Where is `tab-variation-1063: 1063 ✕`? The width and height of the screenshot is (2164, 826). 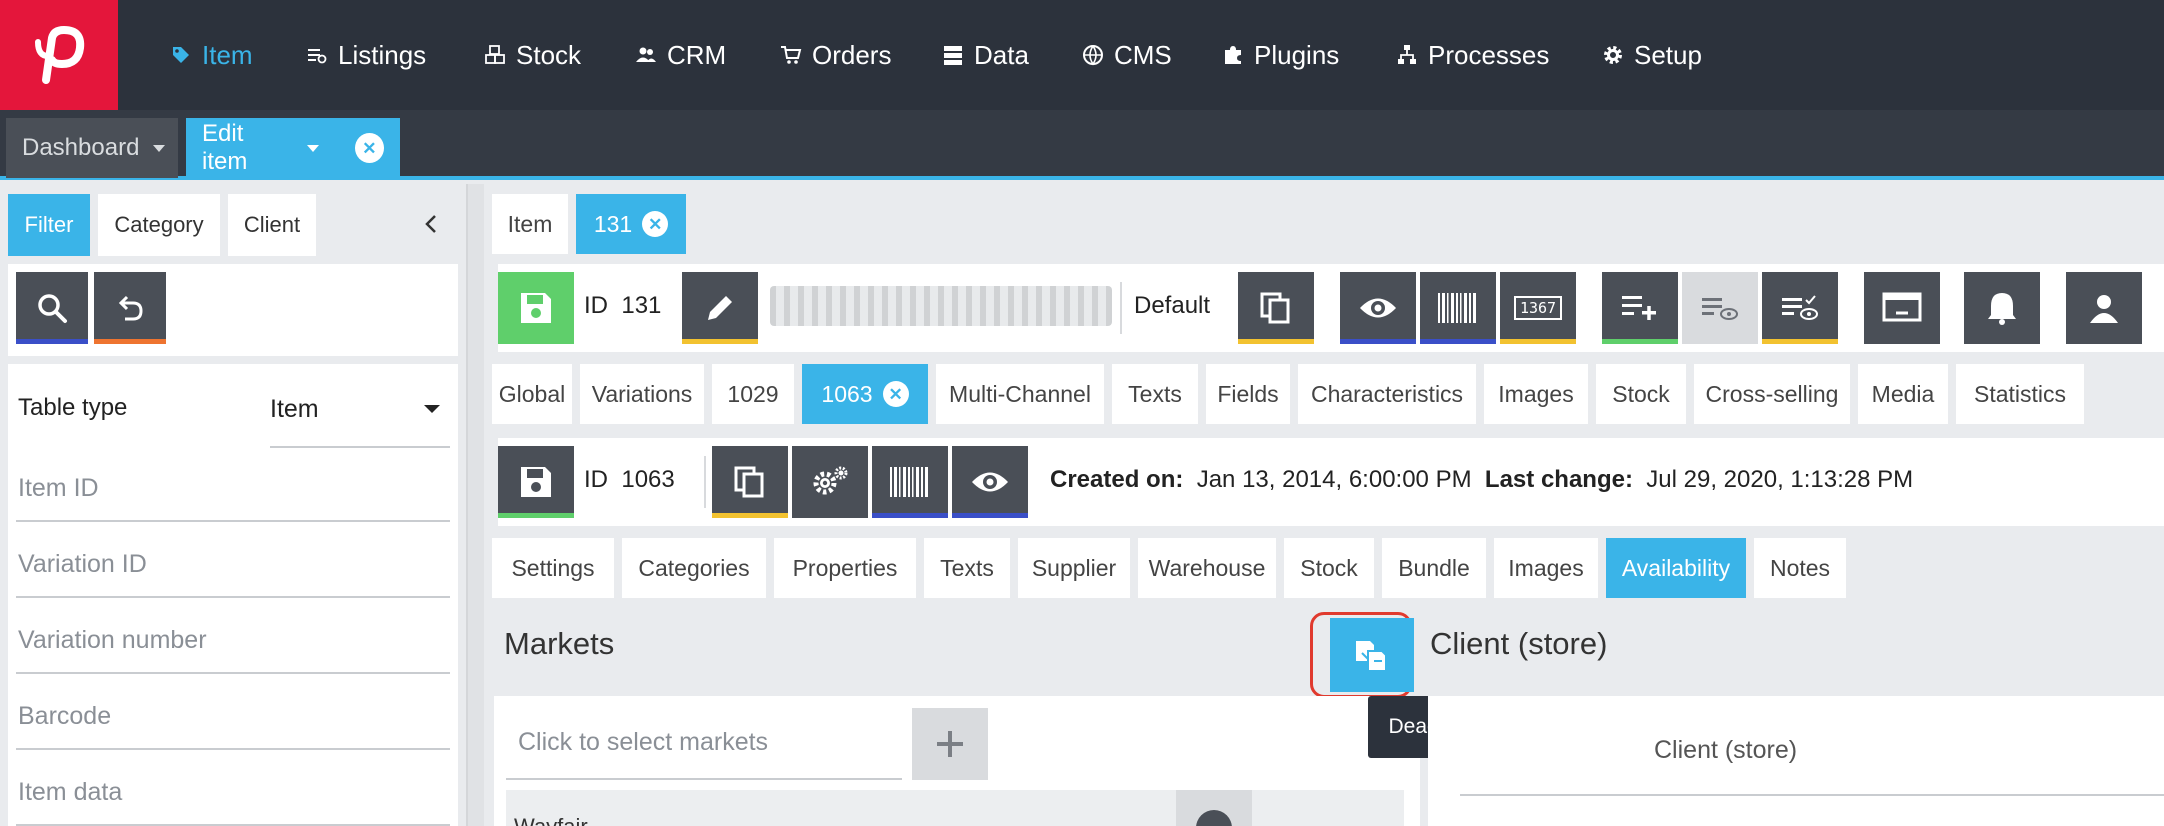 tab-variation-1063: 1063 ✕ is located at coordinates (865, 394).